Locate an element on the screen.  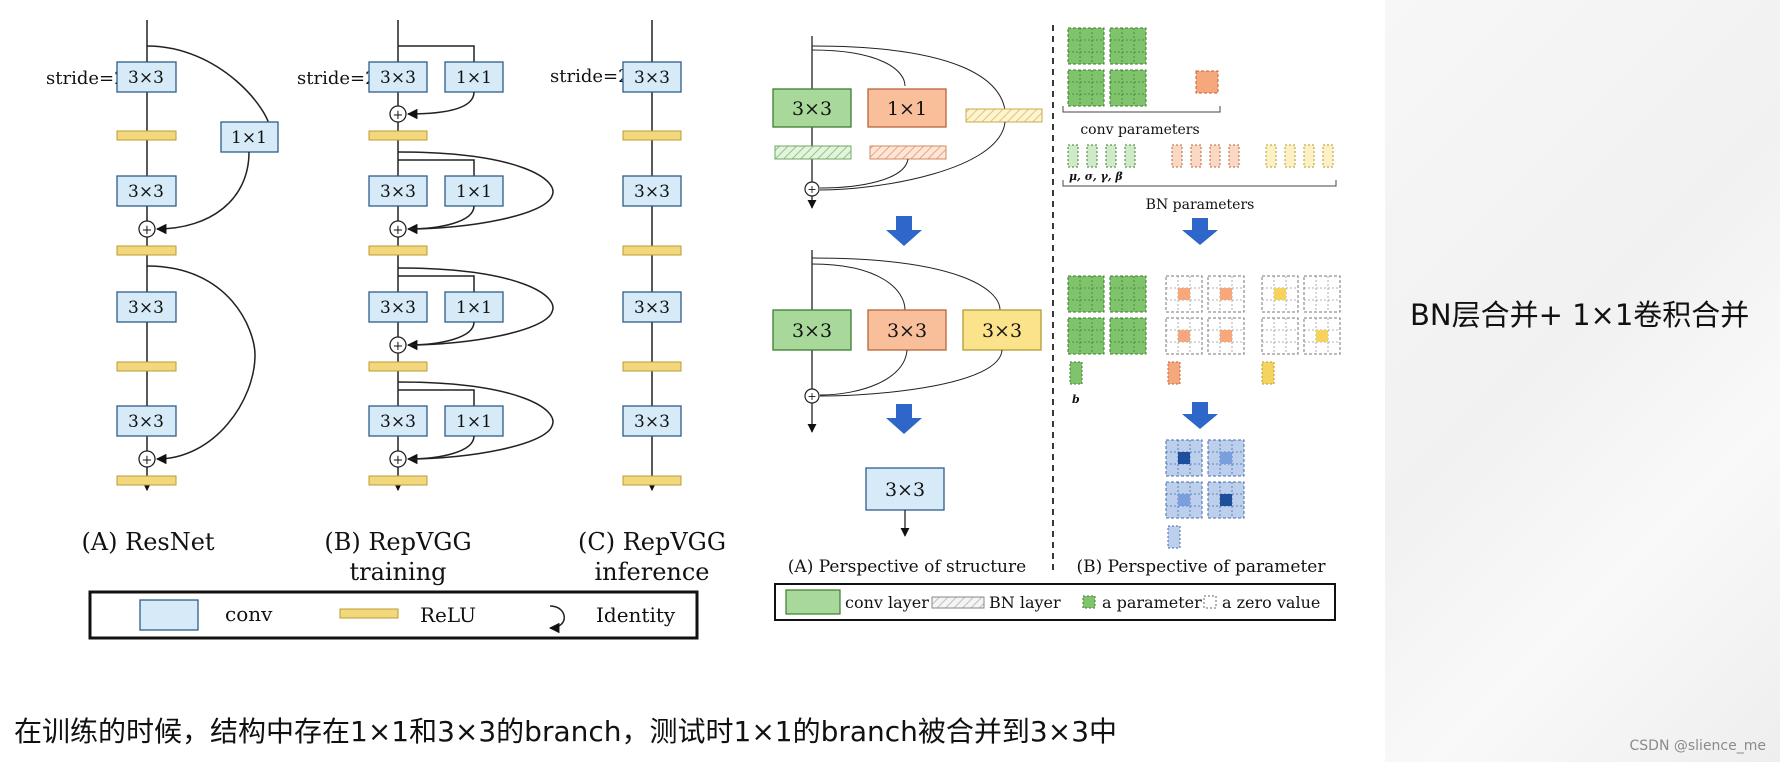
legend-relu-swatch is located at coordinates (369, 613).